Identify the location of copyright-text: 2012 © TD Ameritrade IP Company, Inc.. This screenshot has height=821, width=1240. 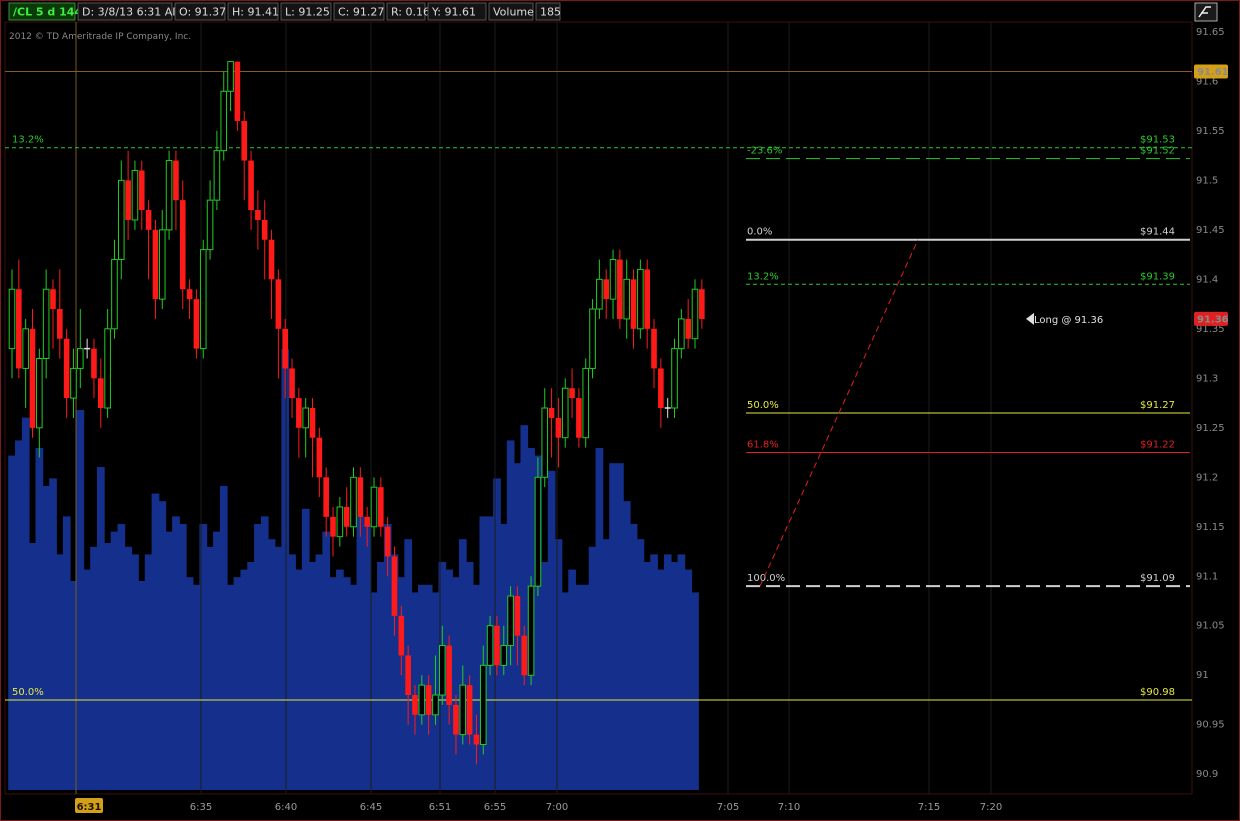
(100, 37).